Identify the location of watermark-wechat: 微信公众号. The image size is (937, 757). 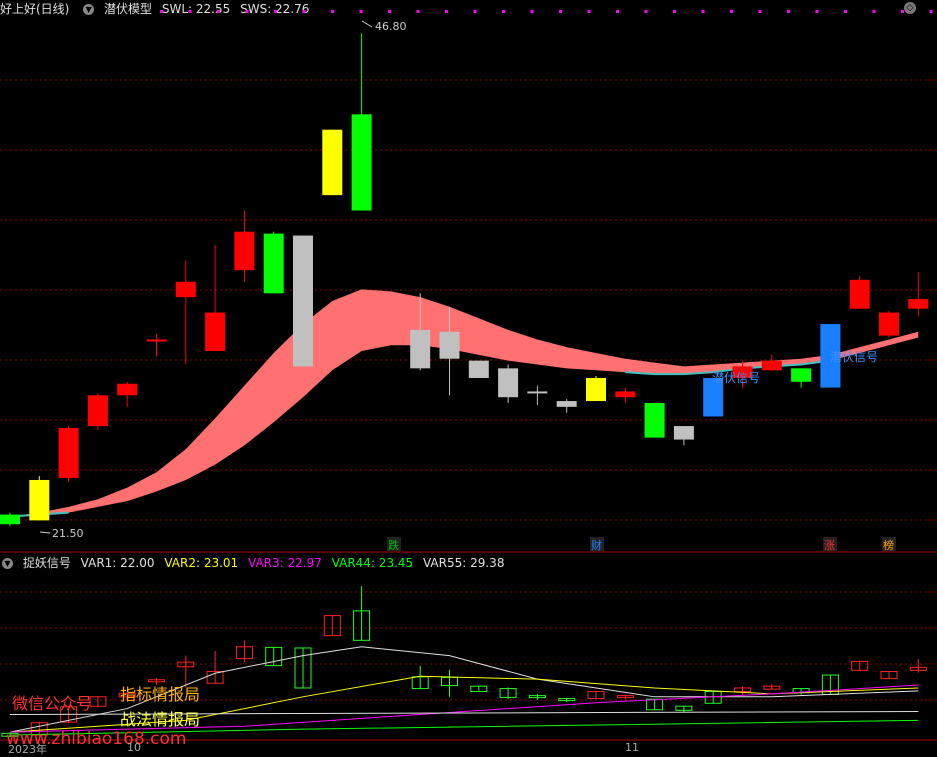
(52, 703).